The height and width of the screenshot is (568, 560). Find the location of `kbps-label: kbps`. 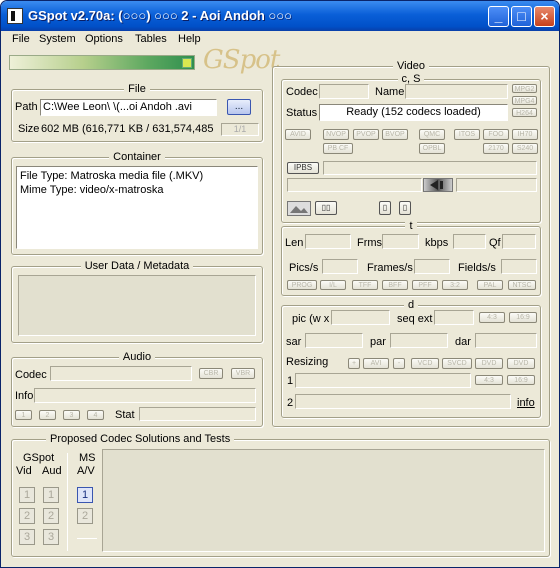

kbps-label: kbps is located at coordinates (437, 243).